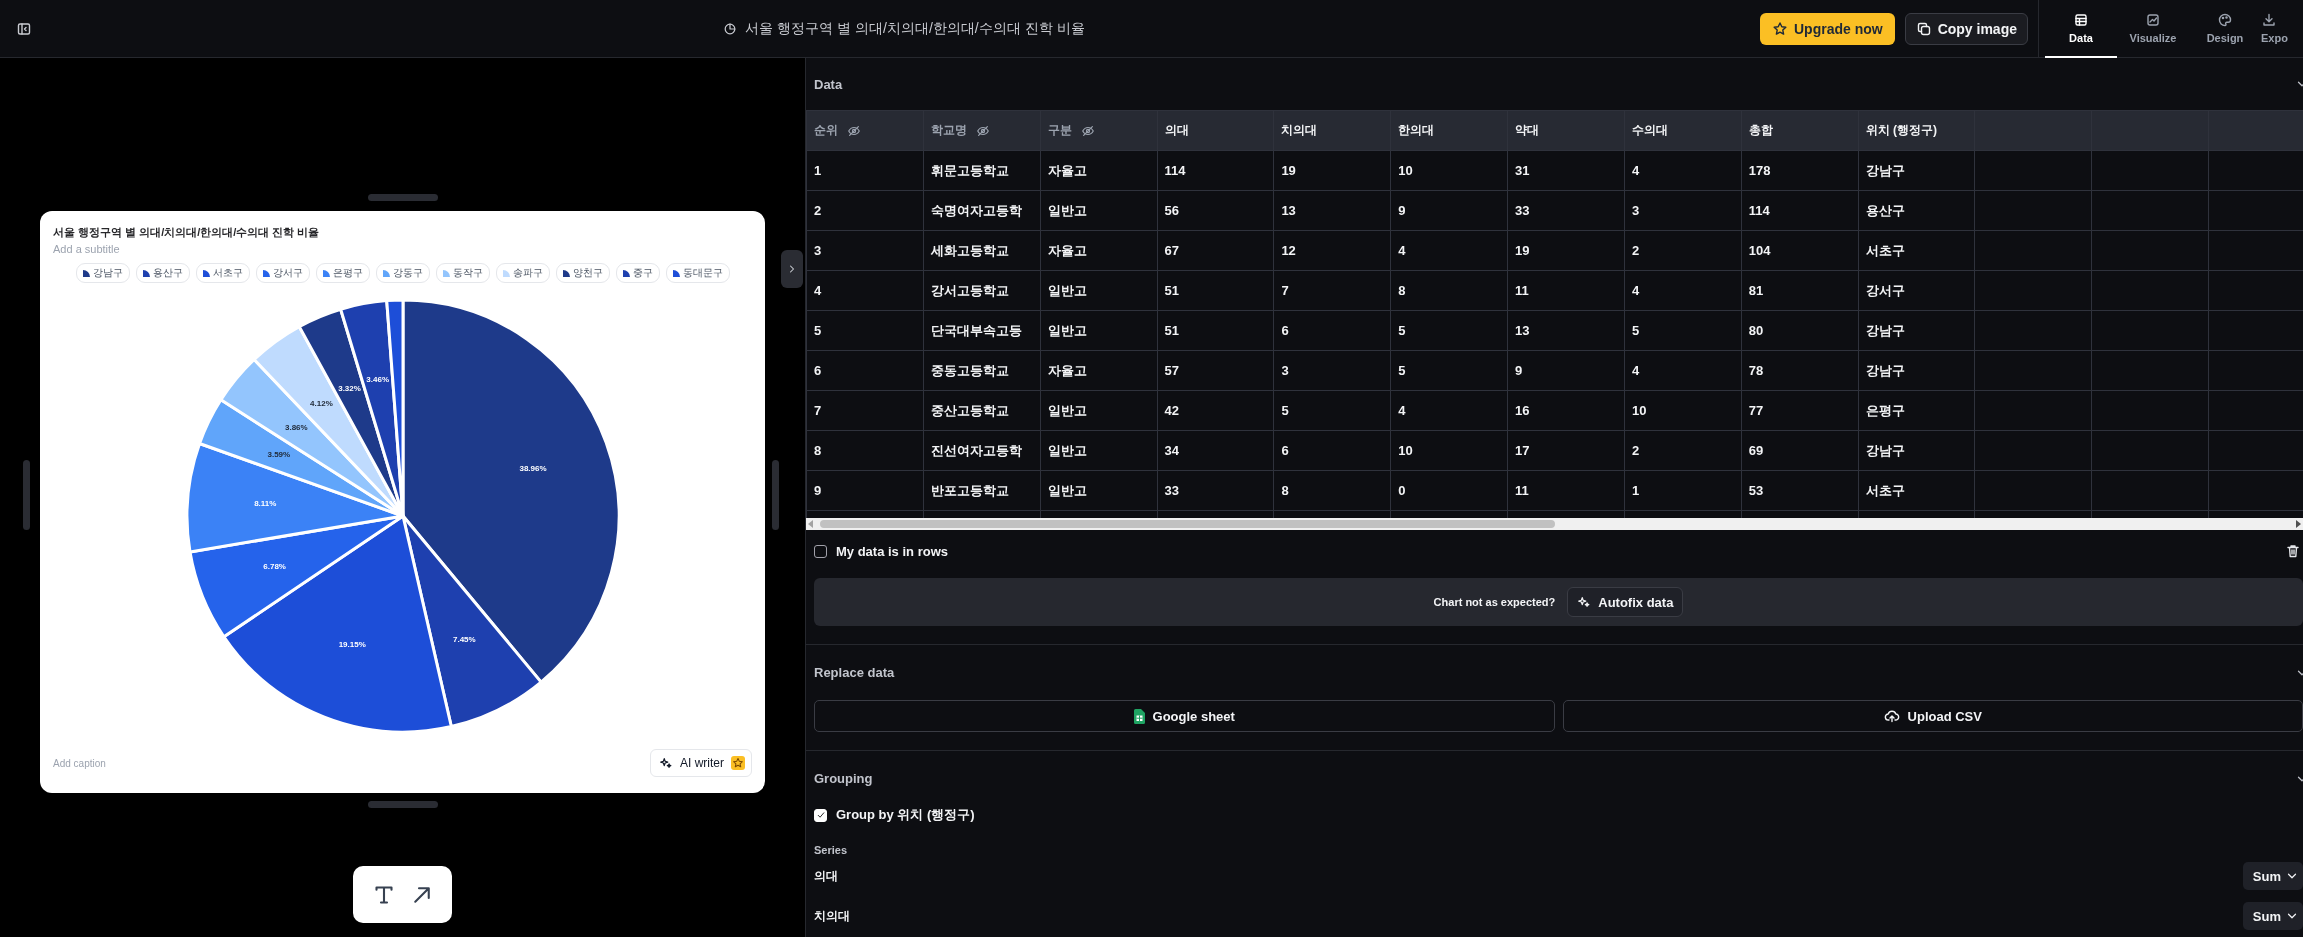  Describe the element at coordinates (982, 250) in the screenshot. I see `table-cell: 세화고등학교` at that location.